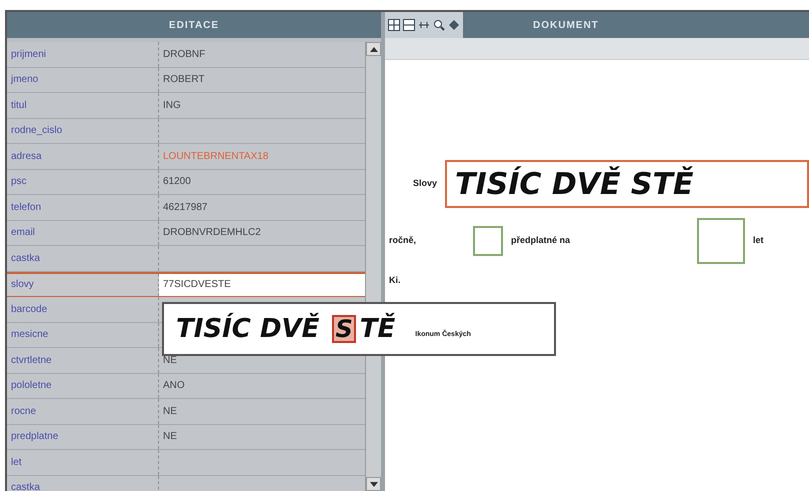  I want to click on field-label: mesicne, so click(83, 334).